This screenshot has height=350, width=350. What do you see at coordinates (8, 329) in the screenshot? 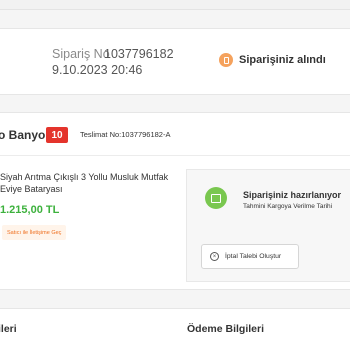
I see `delivery-info-title: ileri` at bounding box center [8, 329].